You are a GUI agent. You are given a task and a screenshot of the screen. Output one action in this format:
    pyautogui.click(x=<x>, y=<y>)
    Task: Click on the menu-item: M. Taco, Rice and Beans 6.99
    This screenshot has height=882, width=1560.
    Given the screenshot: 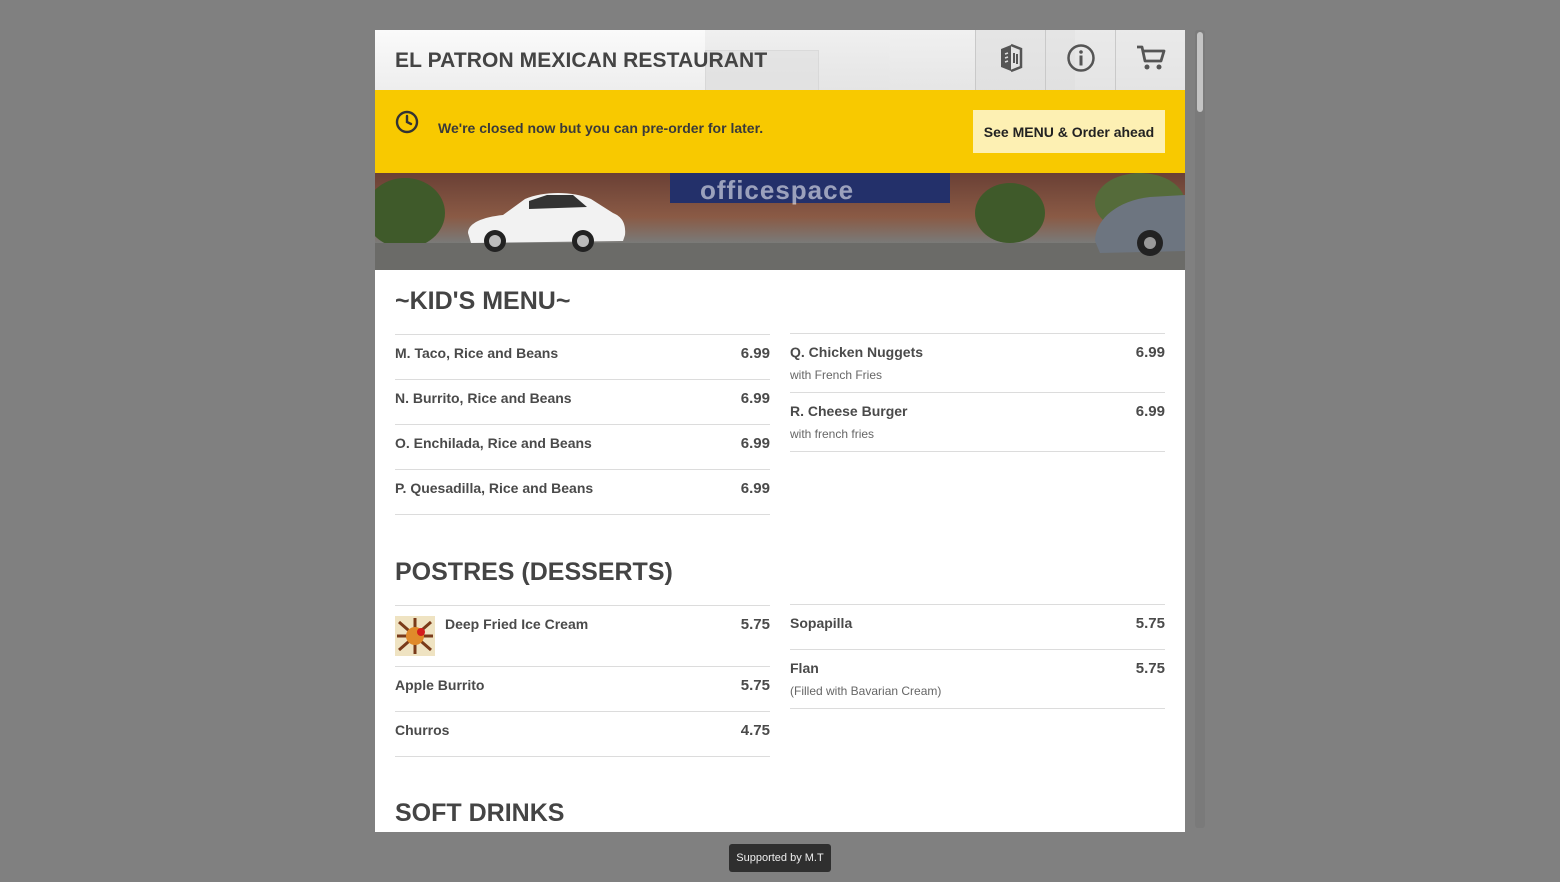 What is the action you would take?
    pyautogui.click(x=582, y=357)
    